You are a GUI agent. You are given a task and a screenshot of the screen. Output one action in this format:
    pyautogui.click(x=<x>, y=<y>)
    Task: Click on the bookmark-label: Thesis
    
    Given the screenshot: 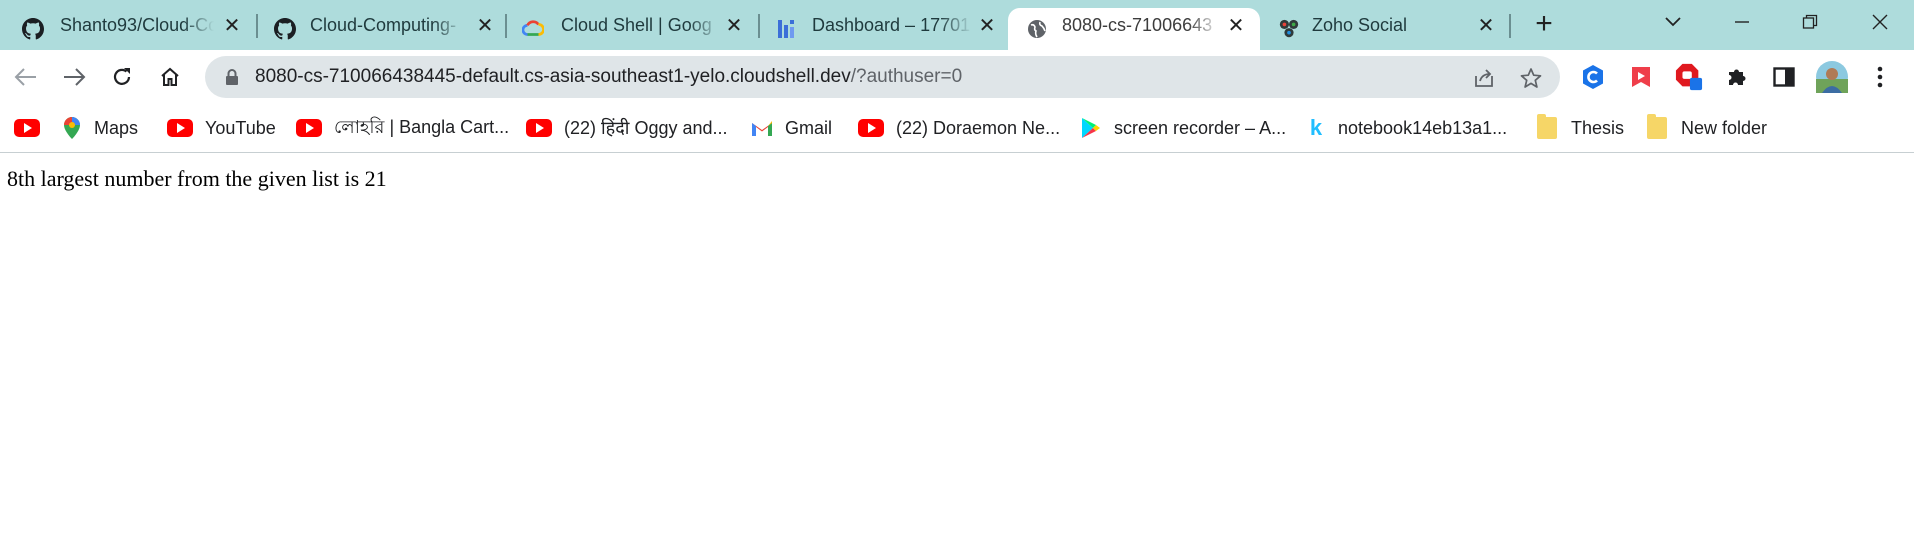 What is the action you would take?
    pyautogui.click(x=1598, y=127)
    